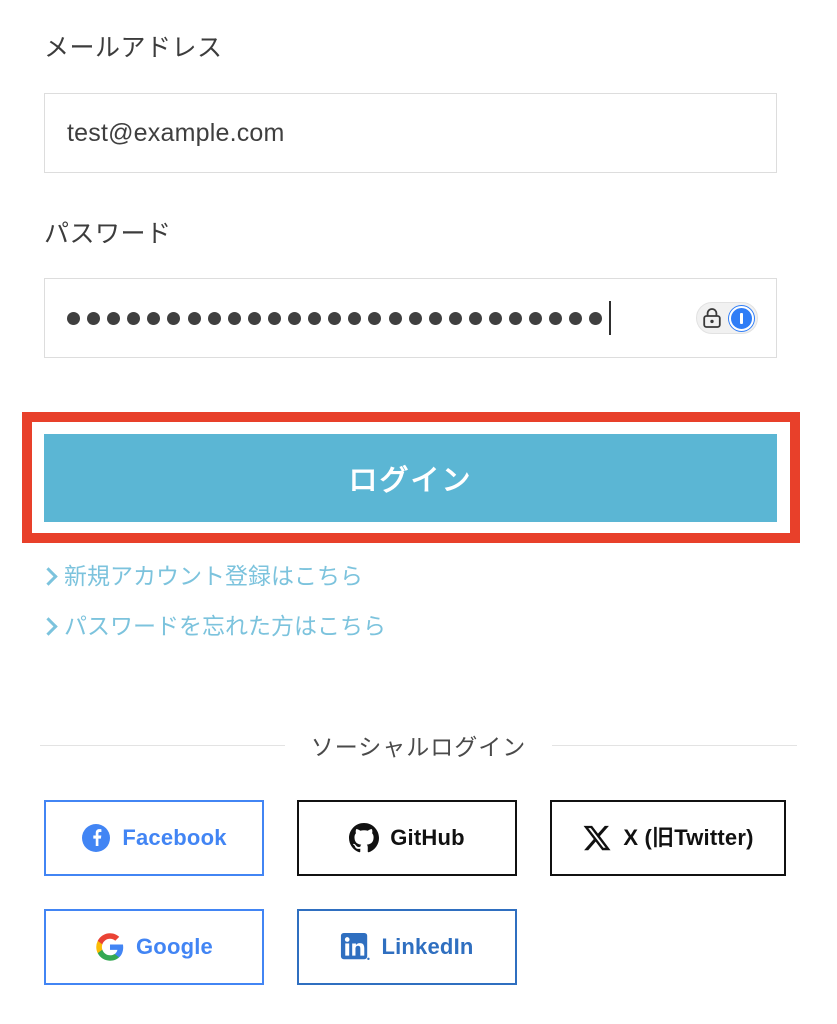  I want to click on password-input, so click(410, 318).